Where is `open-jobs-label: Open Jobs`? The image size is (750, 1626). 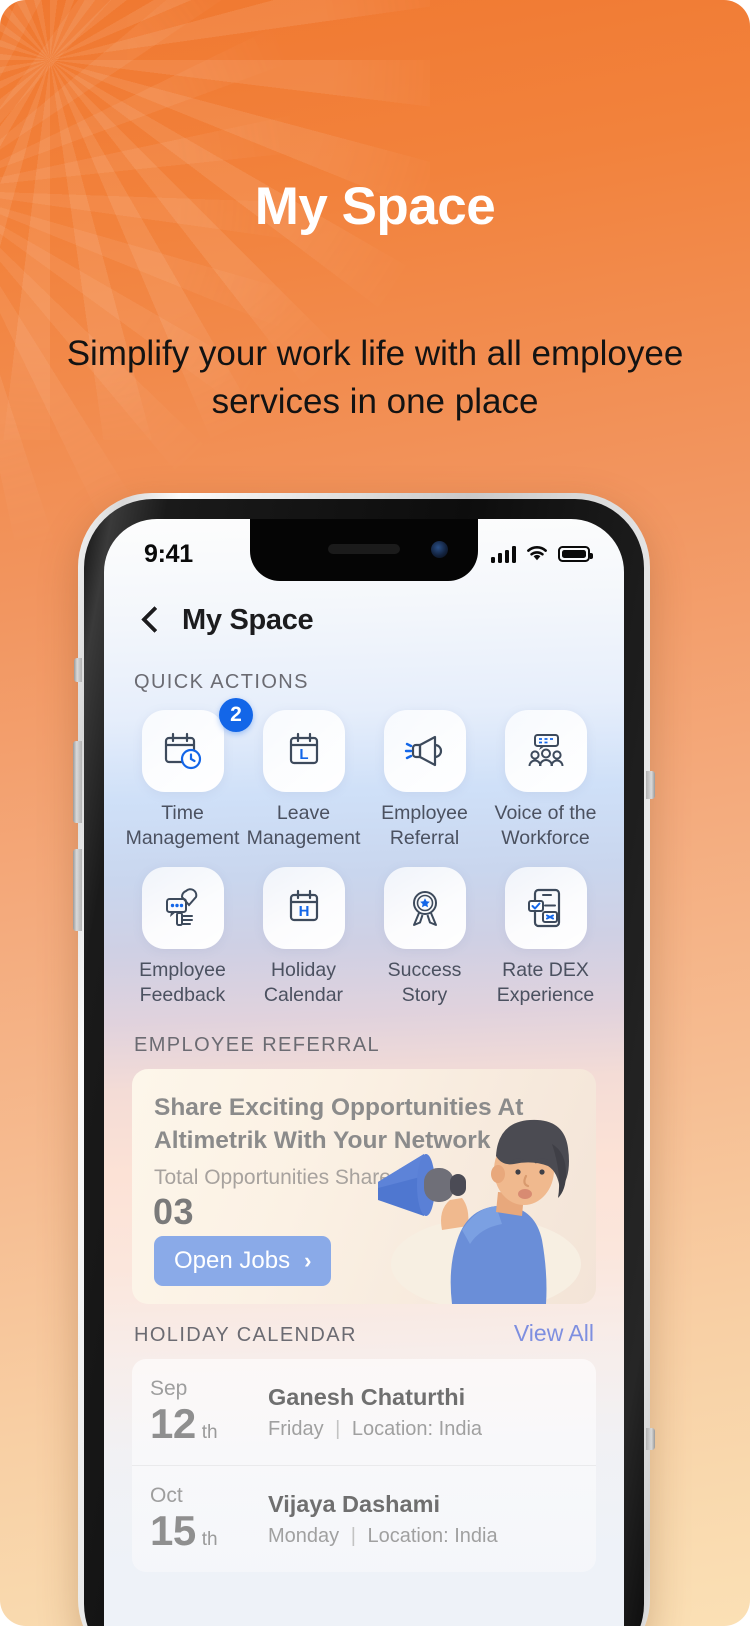 open-jobs-label: Open Jobs is located at coordinates (232, 1260).